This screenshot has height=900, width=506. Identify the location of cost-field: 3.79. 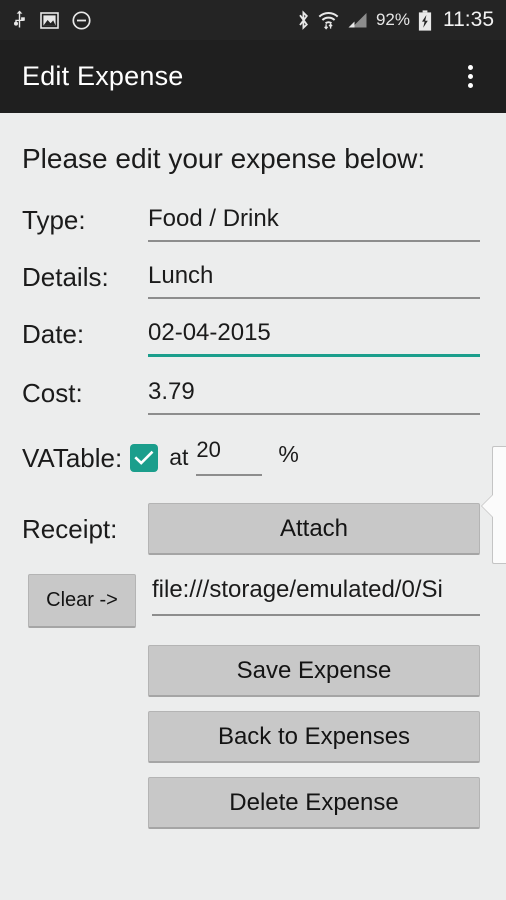
(314, 397).